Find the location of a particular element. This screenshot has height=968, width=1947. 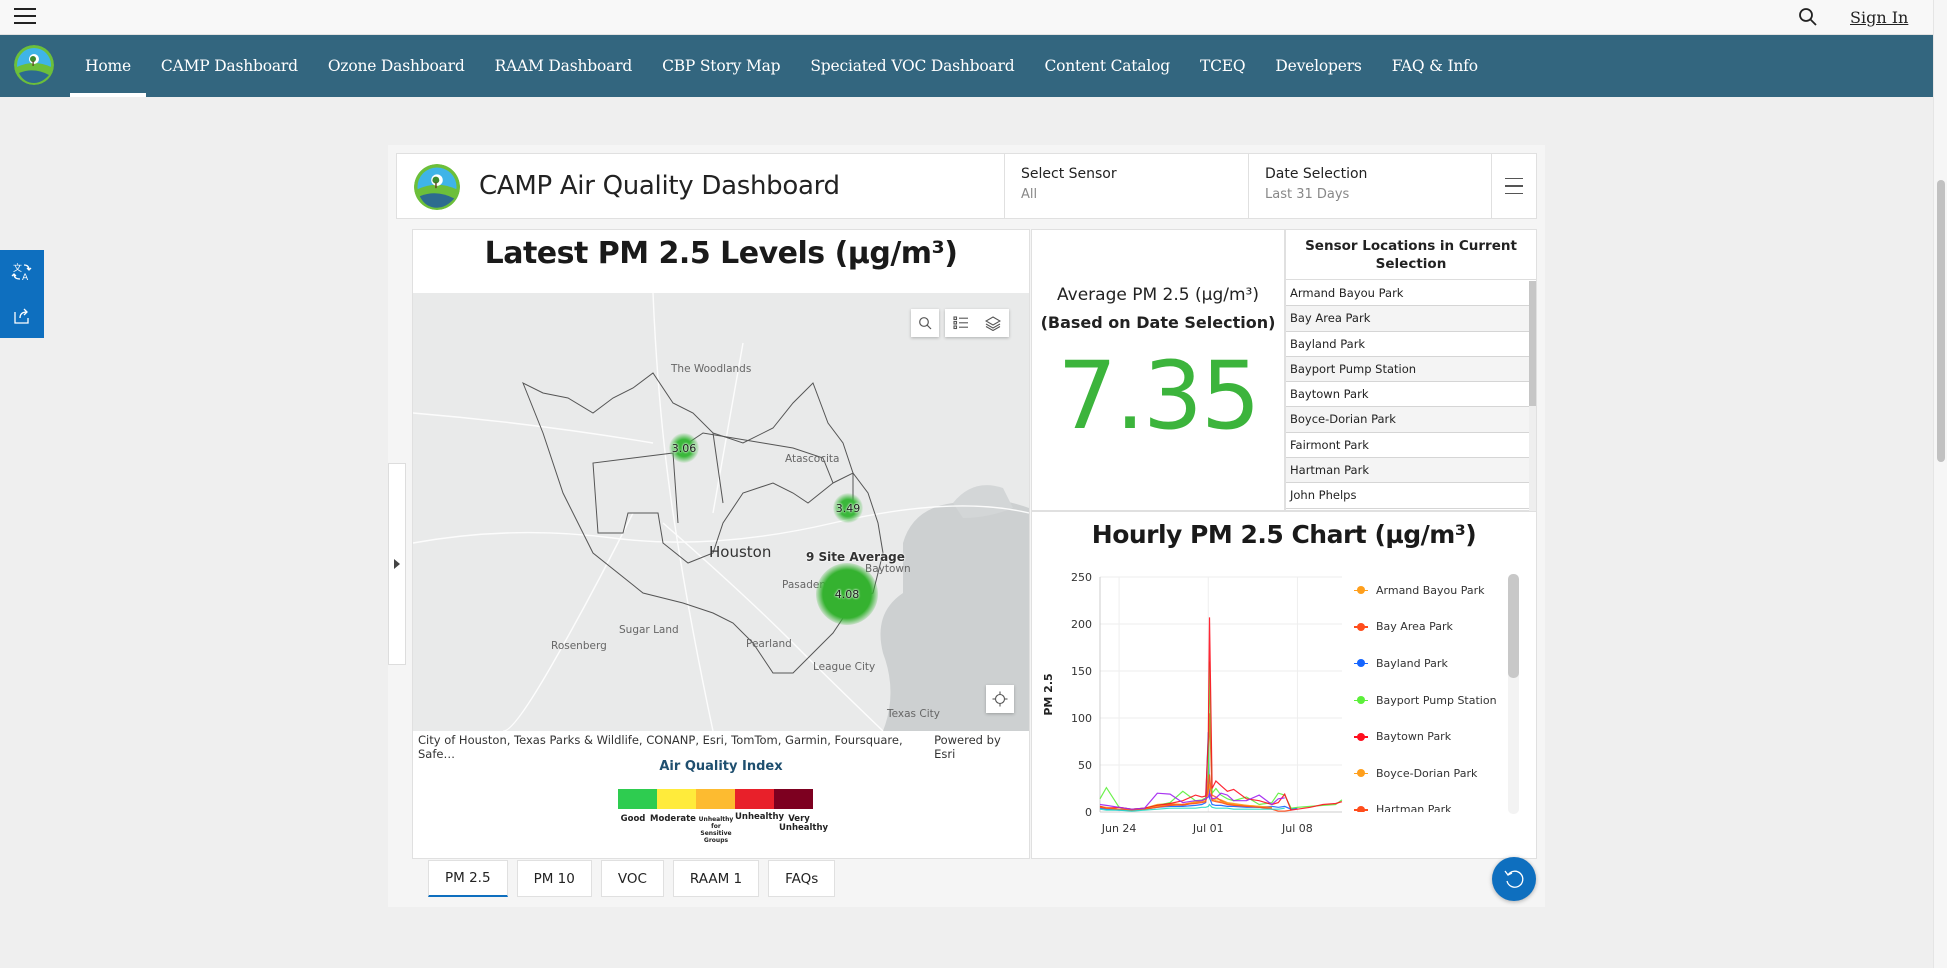

x-tick-label: Jul 08 is located at coordinates (1297, 828).